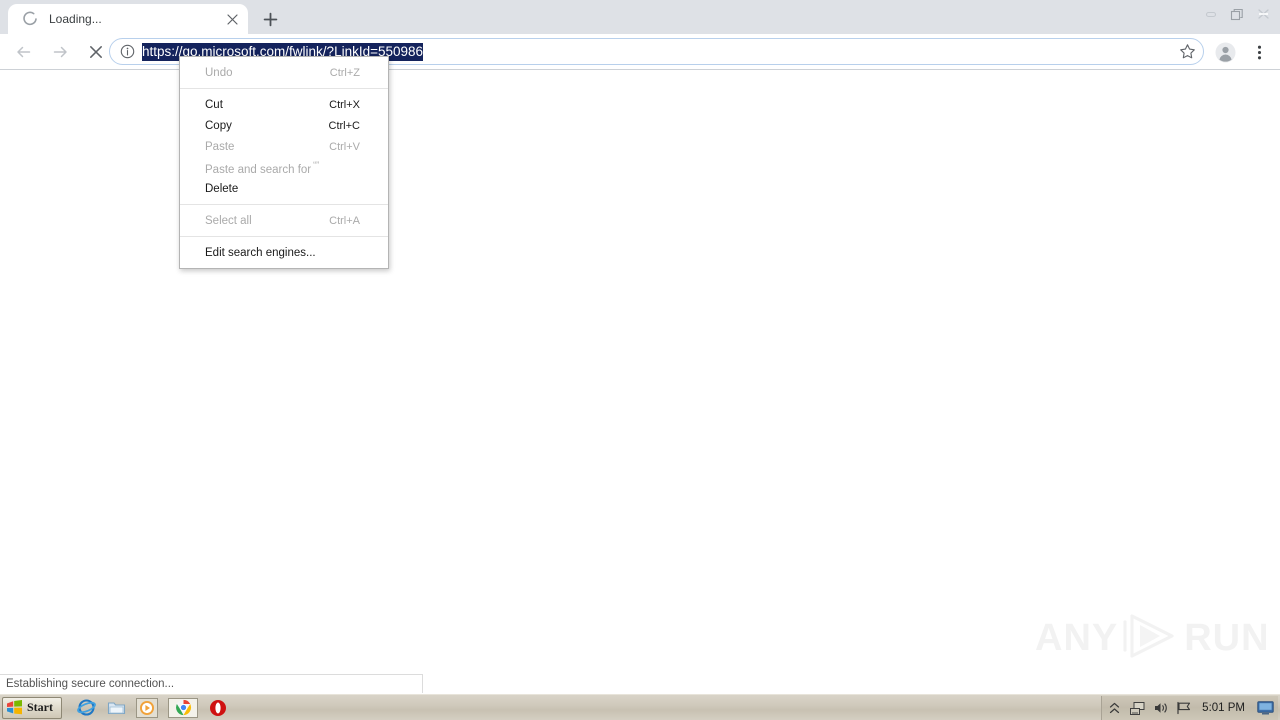 The height and width of the screenshot is (720, 1280). What do you see at coordinates (86, 708) in the screenshot?
I see `internet-explorer-icon` at bounding box center [86, 708].